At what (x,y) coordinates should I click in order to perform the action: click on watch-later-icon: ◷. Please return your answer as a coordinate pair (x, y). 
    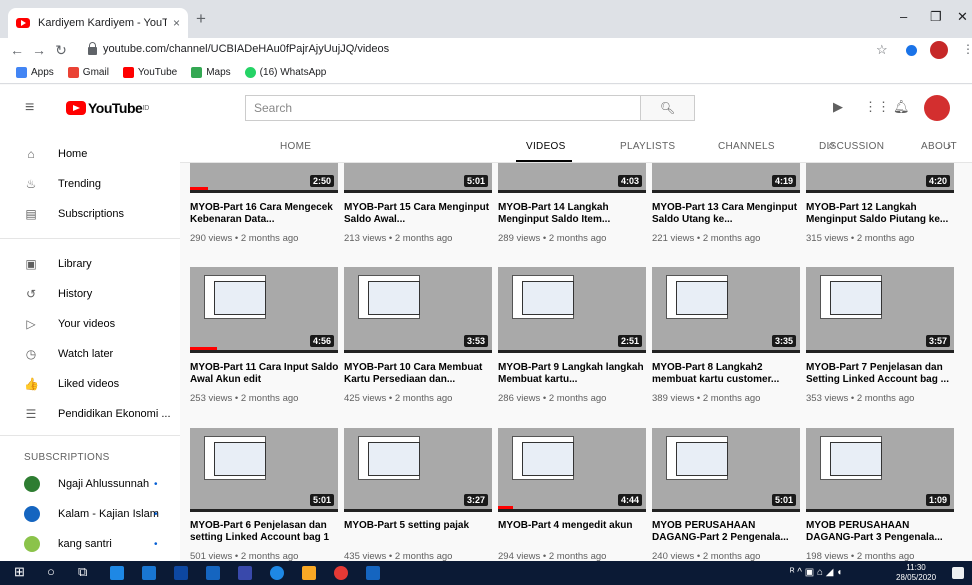
    Looking at the image, I should click on (31, 354).